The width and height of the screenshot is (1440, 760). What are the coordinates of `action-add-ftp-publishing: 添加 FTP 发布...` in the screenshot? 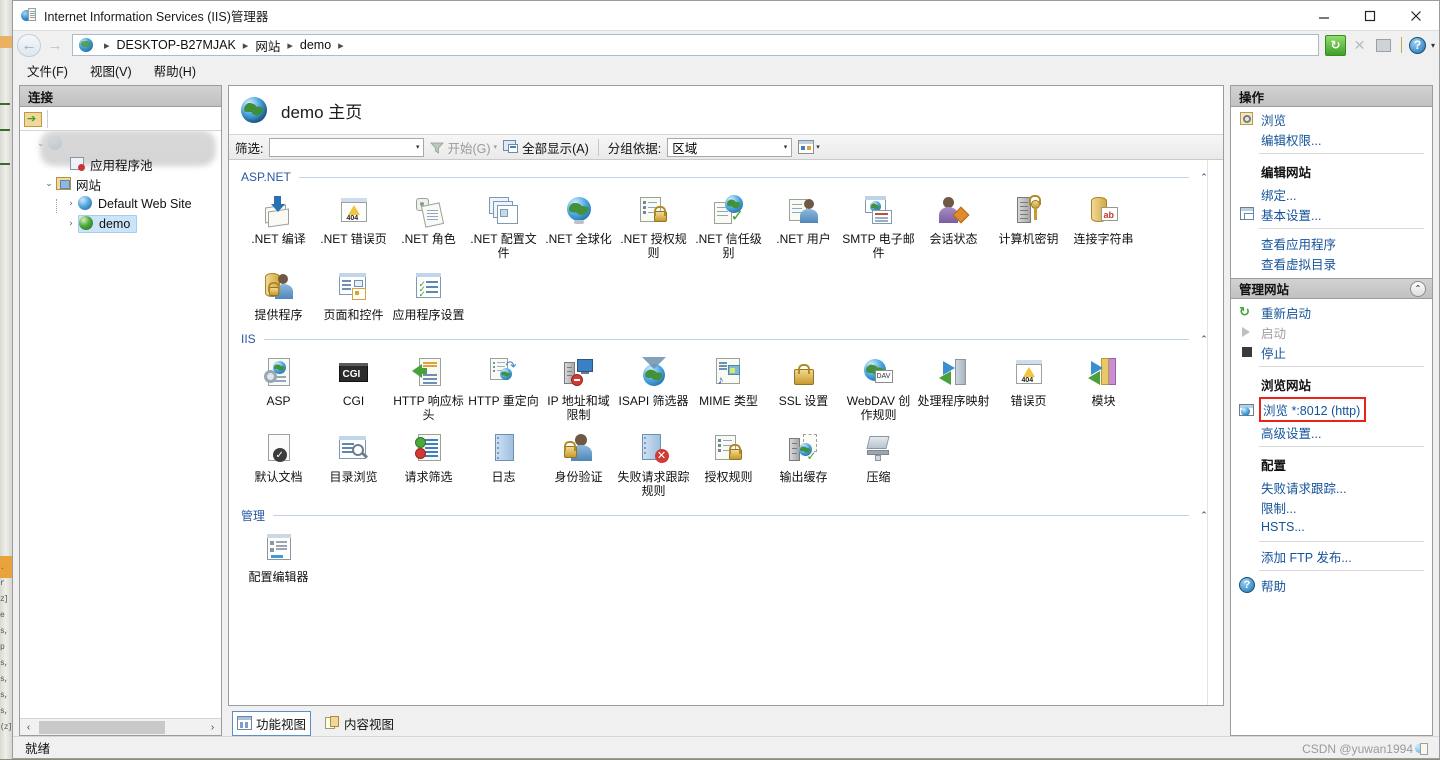 It's located at (1331, 556).